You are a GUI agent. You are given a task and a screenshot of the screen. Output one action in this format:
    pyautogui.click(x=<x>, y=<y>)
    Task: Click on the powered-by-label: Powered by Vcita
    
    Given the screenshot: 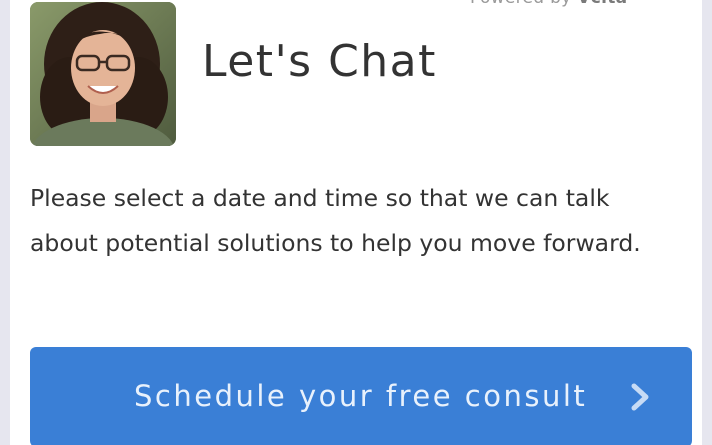 What is the action you would take?
    pyautogui.click(x=548, y=4)
    